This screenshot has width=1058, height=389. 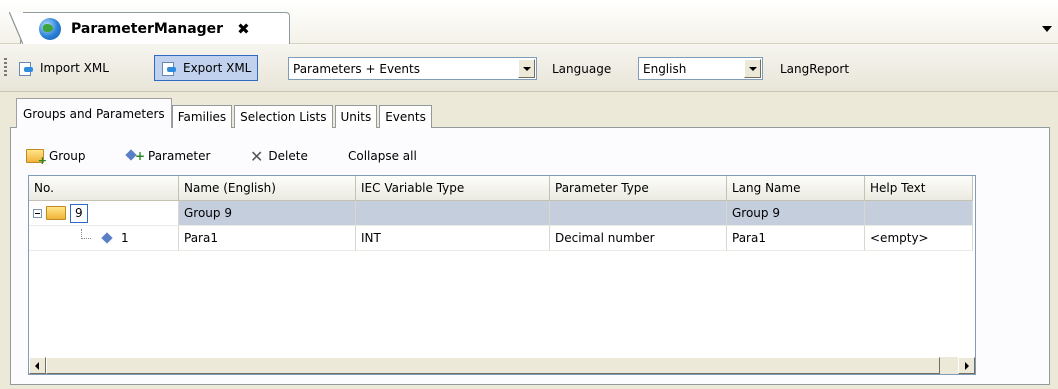 I want to click on export-xml-button: Export XML, so click(x=206, y=68).